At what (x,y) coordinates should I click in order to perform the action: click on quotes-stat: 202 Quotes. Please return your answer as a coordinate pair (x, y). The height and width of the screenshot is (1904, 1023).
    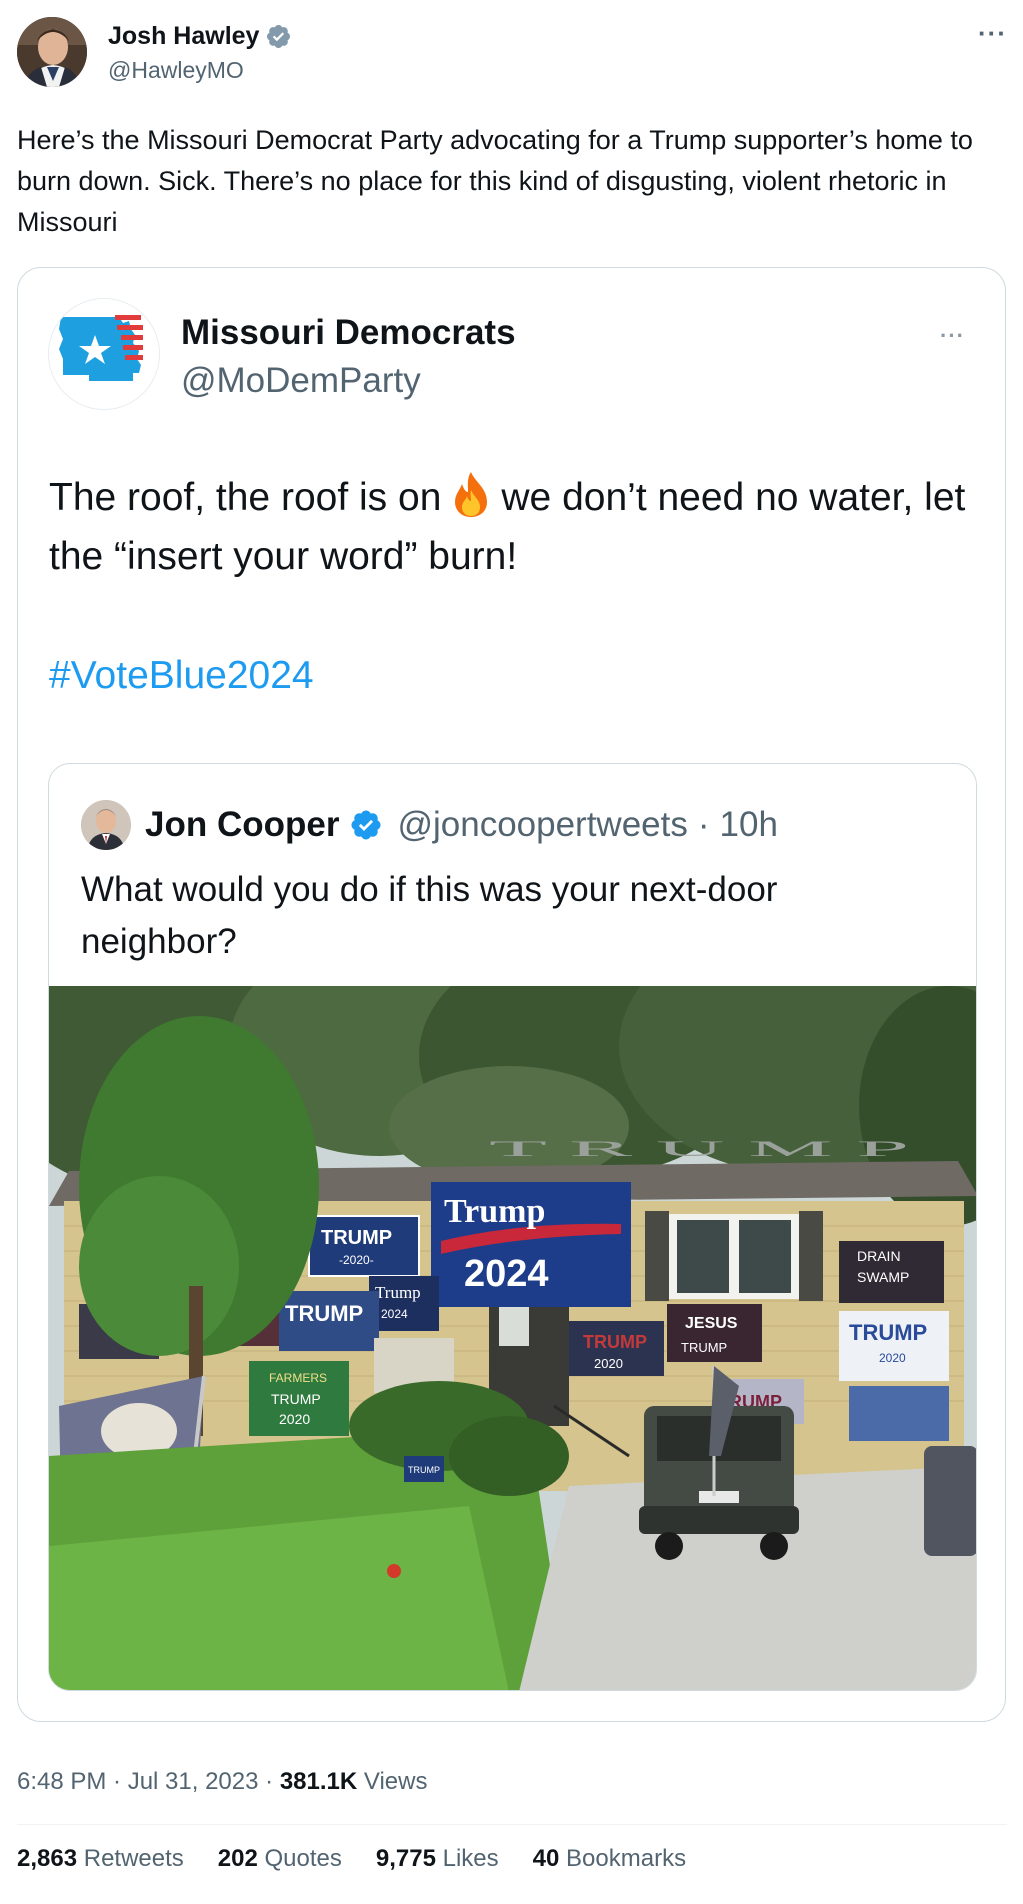
    Looking at the image, I should click on (280, 1859).